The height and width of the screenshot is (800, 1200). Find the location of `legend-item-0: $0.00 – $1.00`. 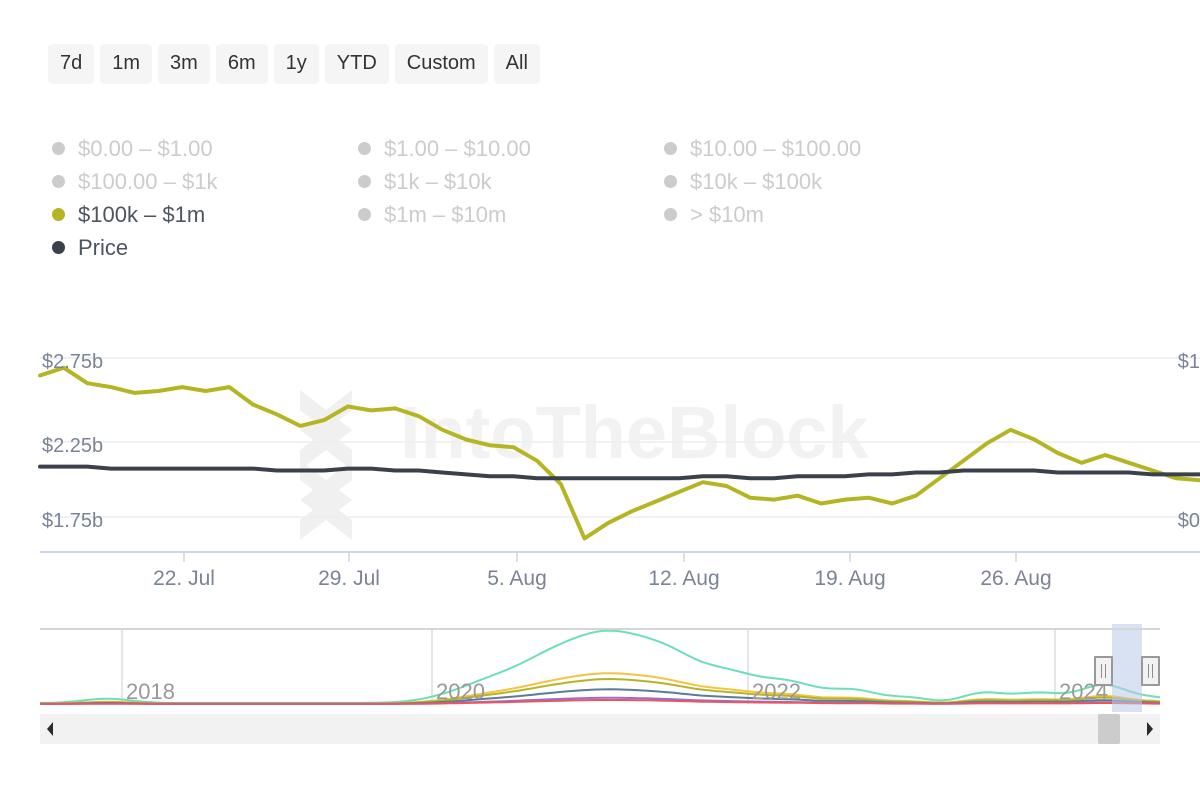

legend-item-0: $0.00 – $1.00 is located at coordinates (205, 149).